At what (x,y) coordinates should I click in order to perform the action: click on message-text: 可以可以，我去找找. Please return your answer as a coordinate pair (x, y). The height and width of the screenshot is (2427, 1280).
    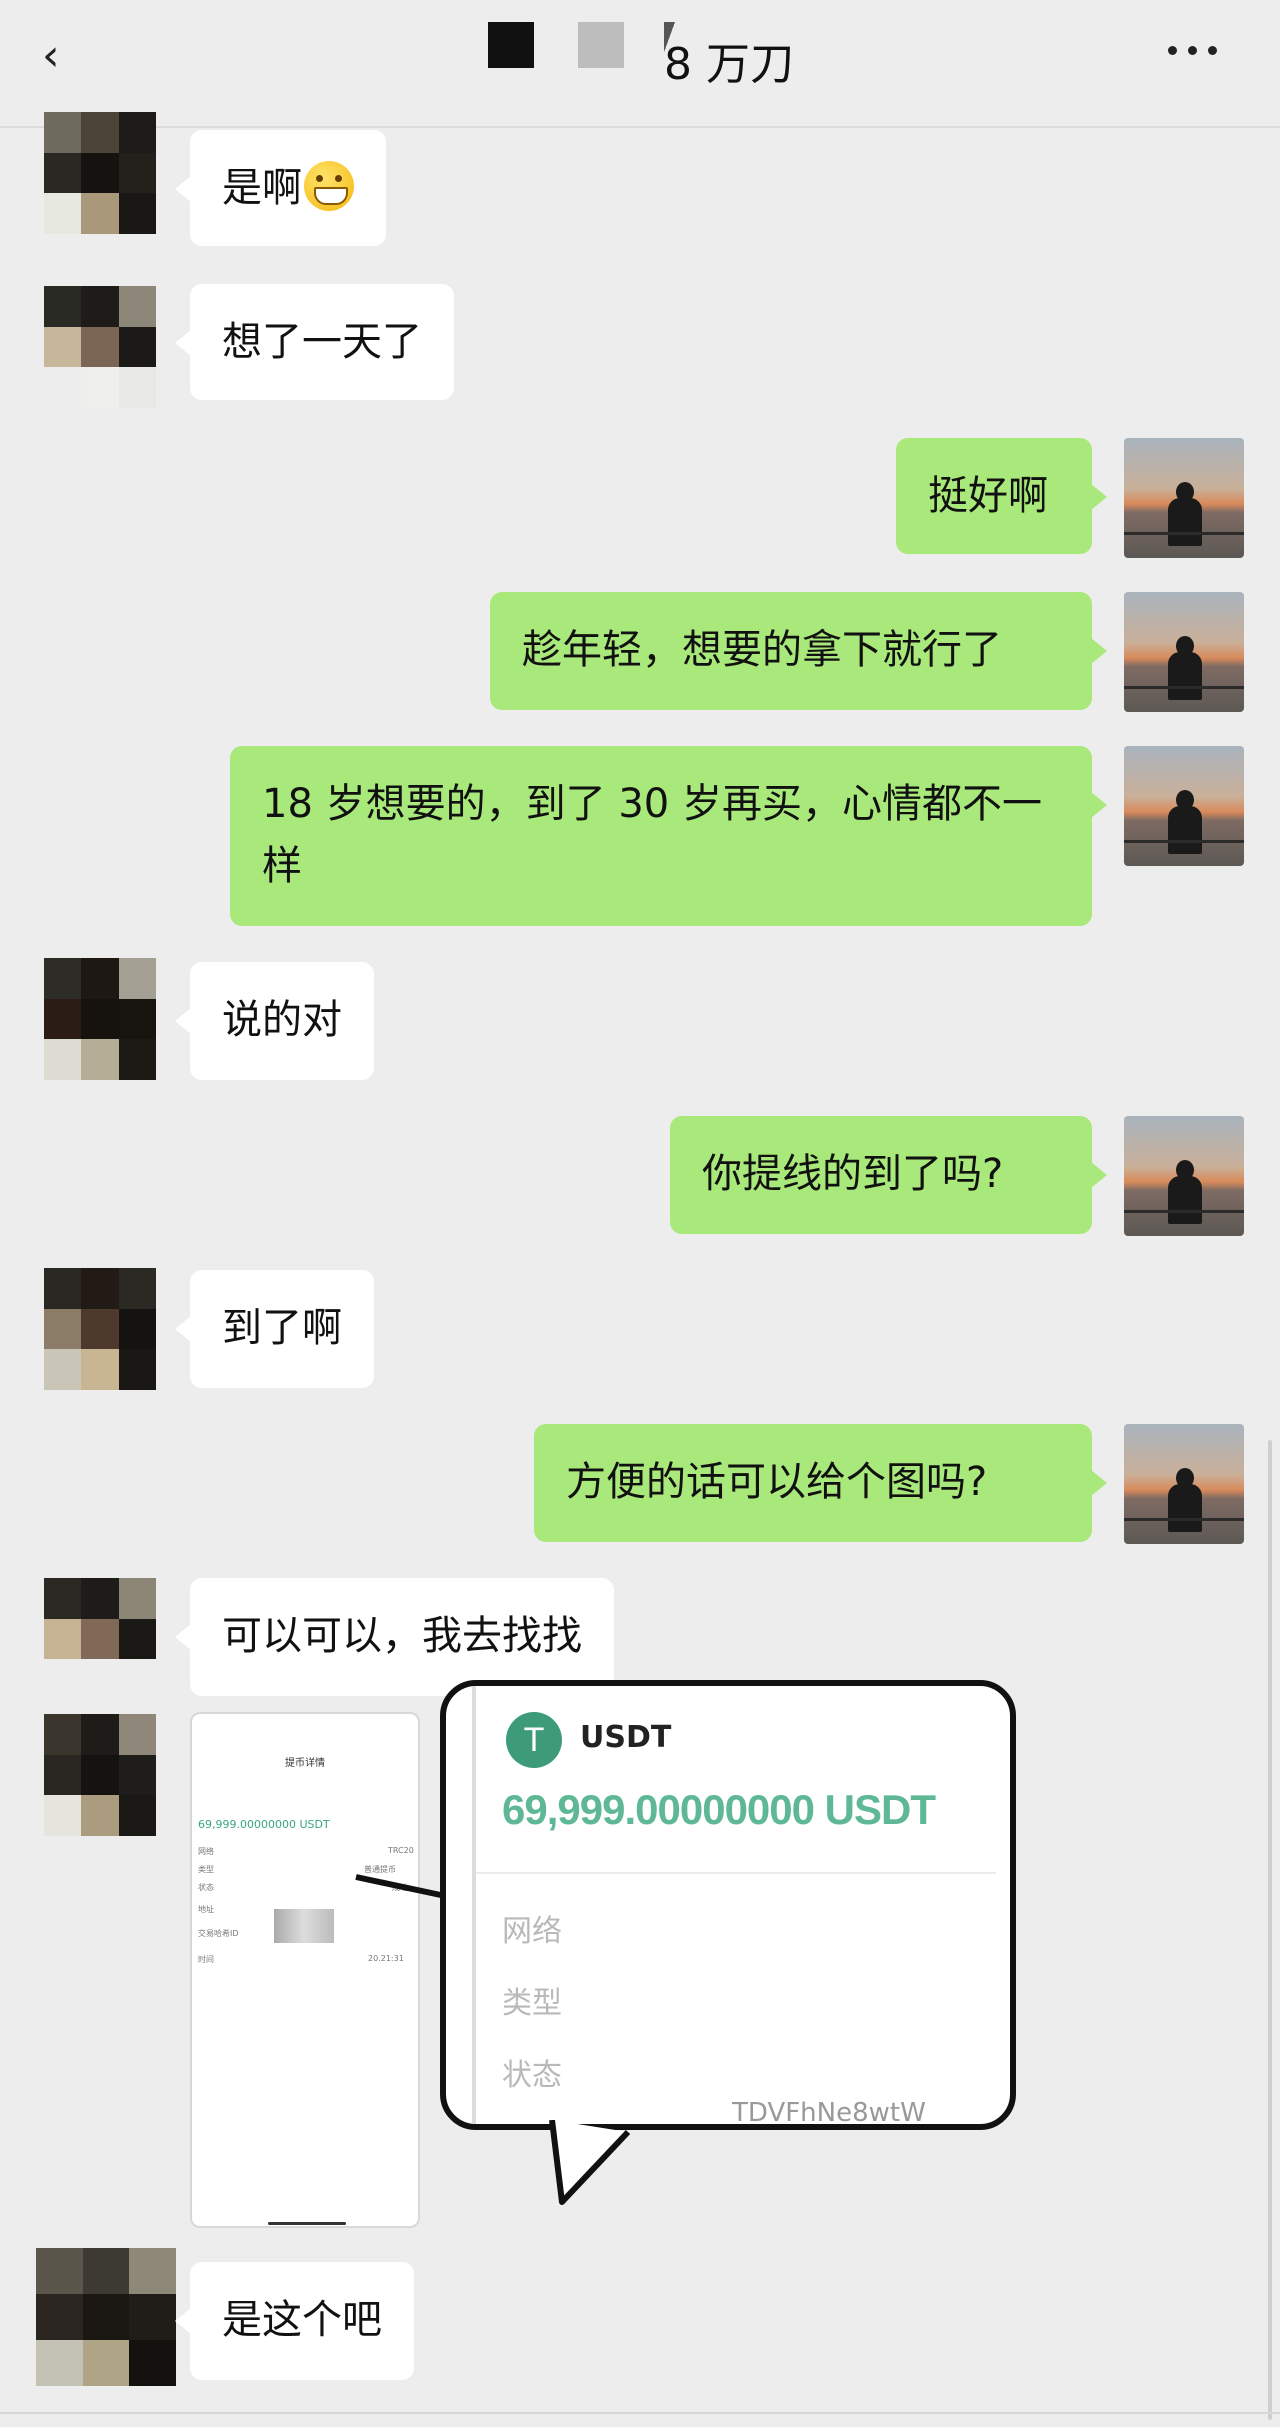
    Looking at the image, I should click on (402, 1636).